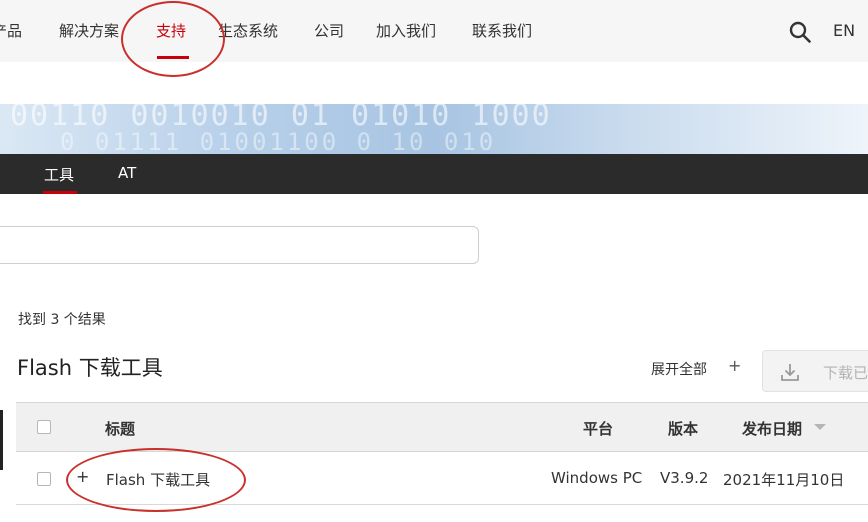 The width and height of the screenshot is (868, 522). I want to click on row-version: V3.9.2, so click(684, 478).